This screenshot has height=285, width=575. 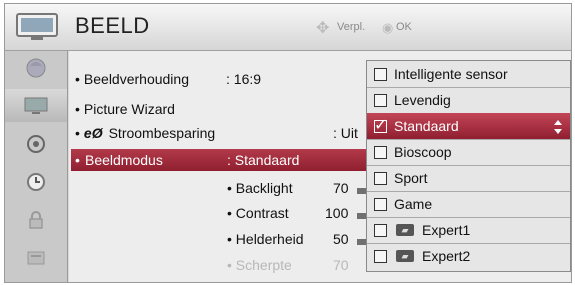 What do you see at coordinates (260, 188) in the screenshot?
I see `backlight-label: • Backlight` at bounding box center [260, 188].